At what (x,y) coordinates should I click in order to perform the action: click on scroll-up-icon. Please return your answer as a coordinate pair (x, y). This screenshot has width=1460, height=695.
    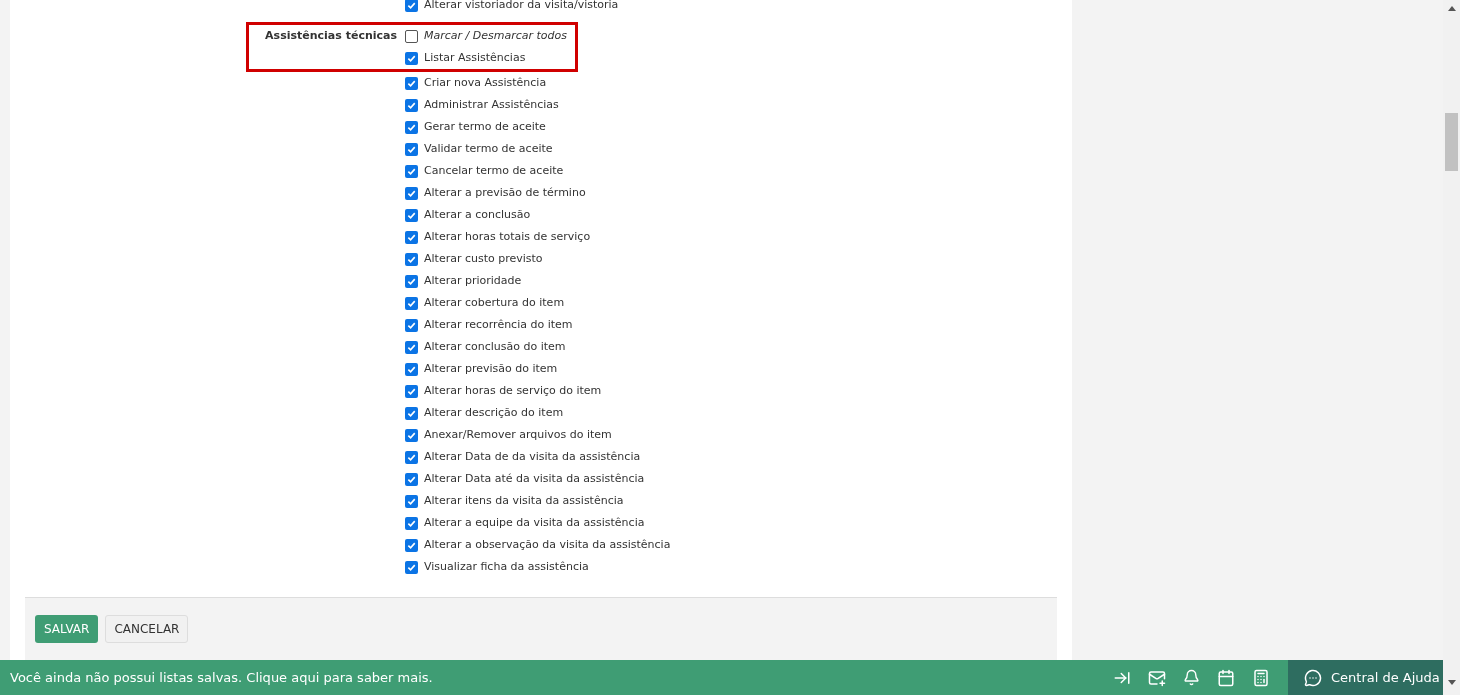
    Looking at the image, I should click on (1451, 8).